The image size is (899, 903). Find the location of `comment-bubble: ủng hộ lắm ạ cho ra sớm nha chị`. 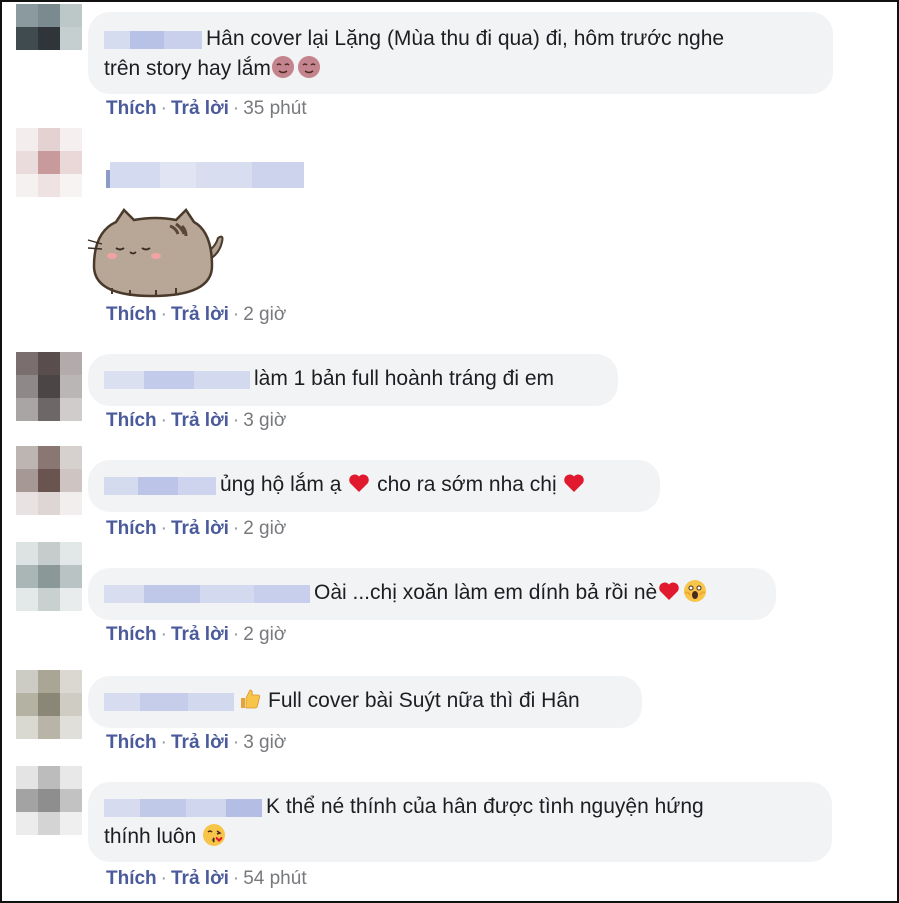

comment-bubble: ủng hộ lắm ạ cho ra sớm nha chị is located at coordinates (374, 486).